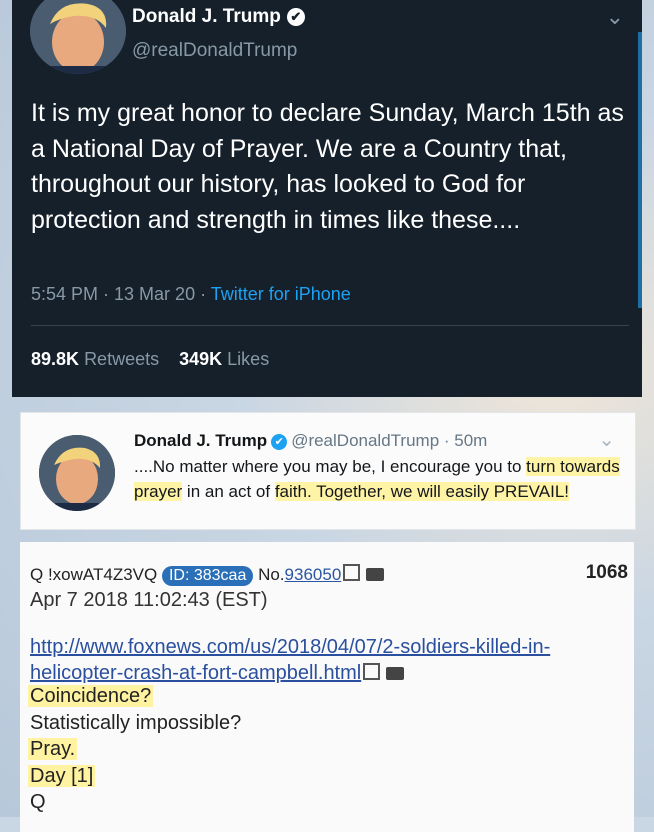 The image size is (654, 832). What do you see at coordinates (53, 749) in the screenshot?
I see `post-line-pray: Pray.` at bounding box center [53, 749].